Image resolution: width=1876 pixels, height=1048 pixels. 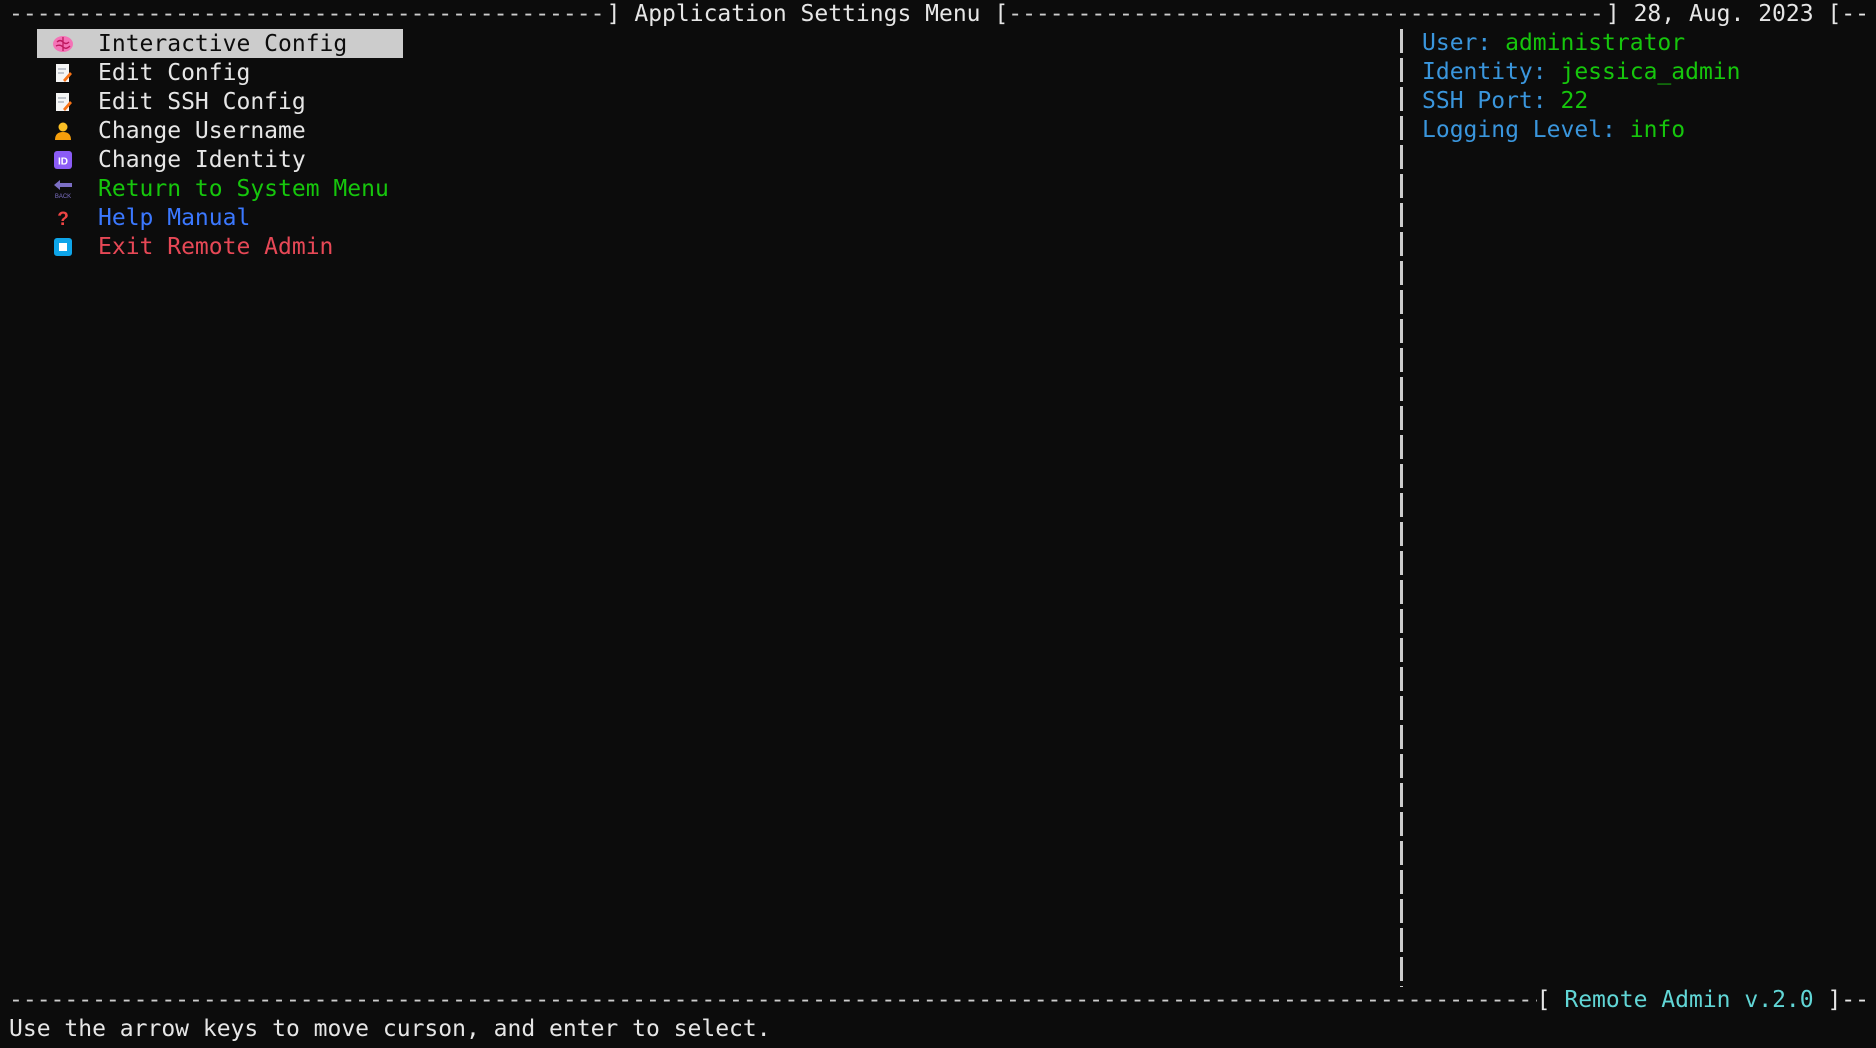 I want to click on version-bracket-close: ]--, so click(x=1841, y=1000).